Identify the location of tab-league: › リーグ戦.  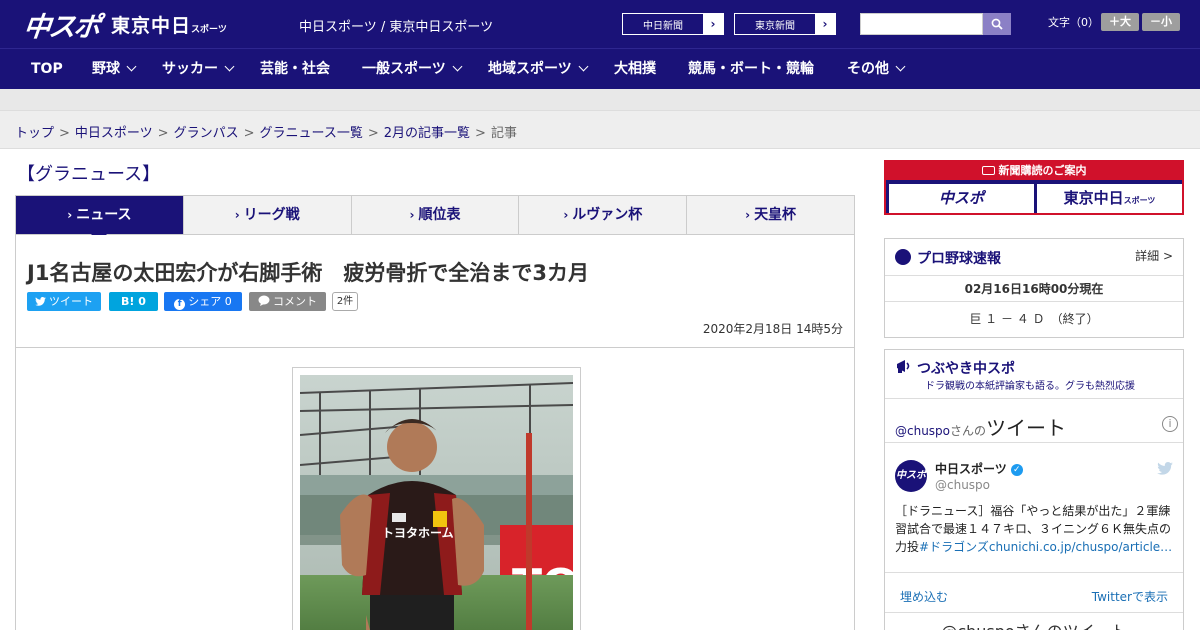
(268, 215).